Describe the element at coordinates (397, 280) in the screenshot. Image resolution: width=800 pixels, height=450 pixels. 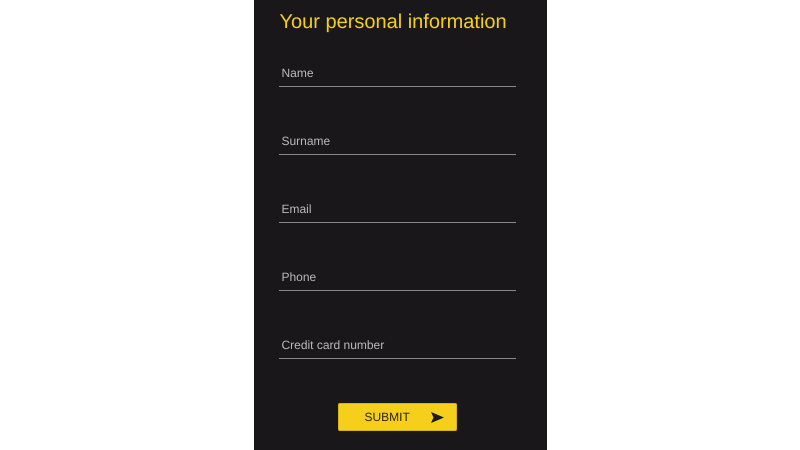
I see `input-field: Phone` at that location.